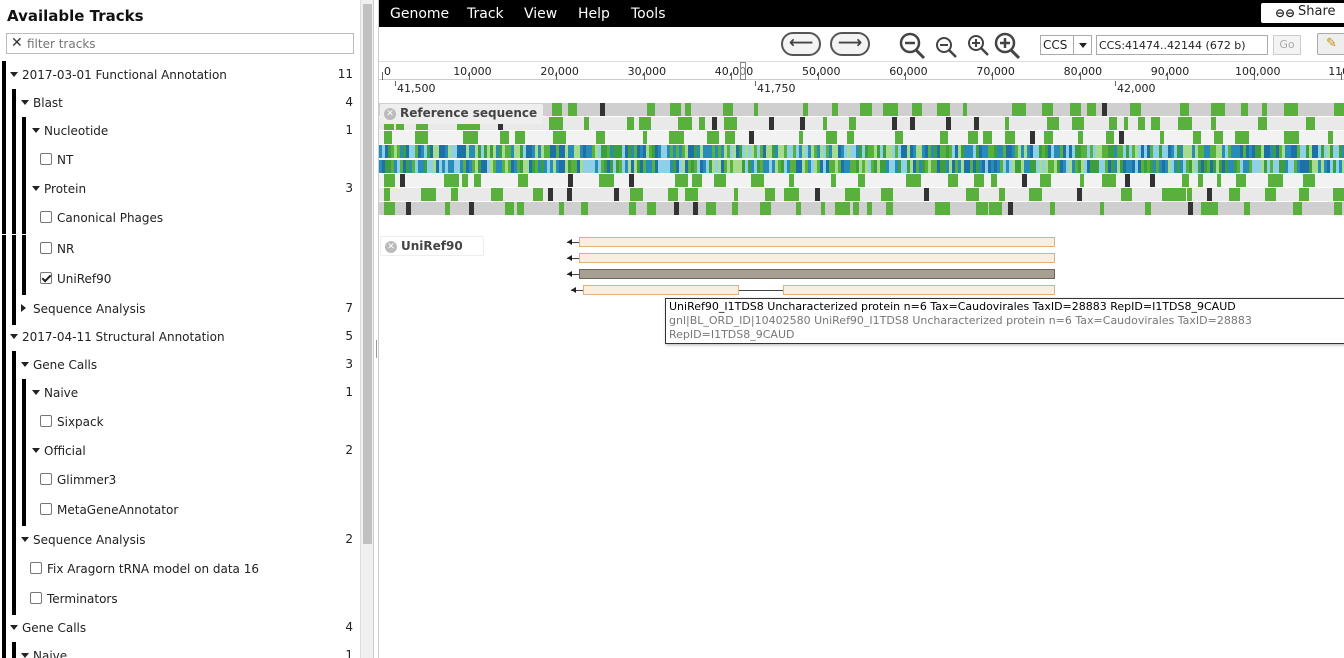 The height and width of the screenshot is (658, 1344). Describe the element at coordinates (180, 423) in the screenshot. I see `tree-track: Sixpack` at that location.